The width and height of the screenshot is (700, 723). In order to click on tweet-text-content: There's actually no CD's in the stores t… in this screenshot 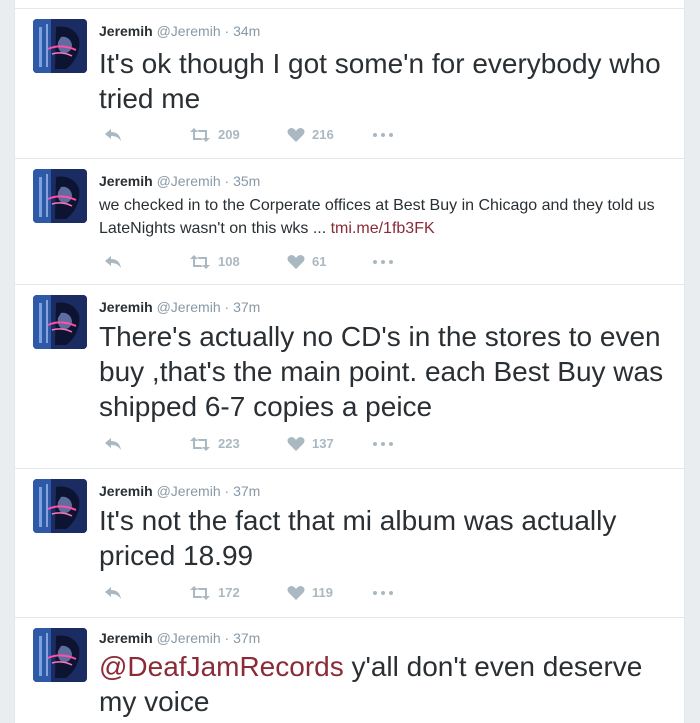, I will do `click(381, 371)`.